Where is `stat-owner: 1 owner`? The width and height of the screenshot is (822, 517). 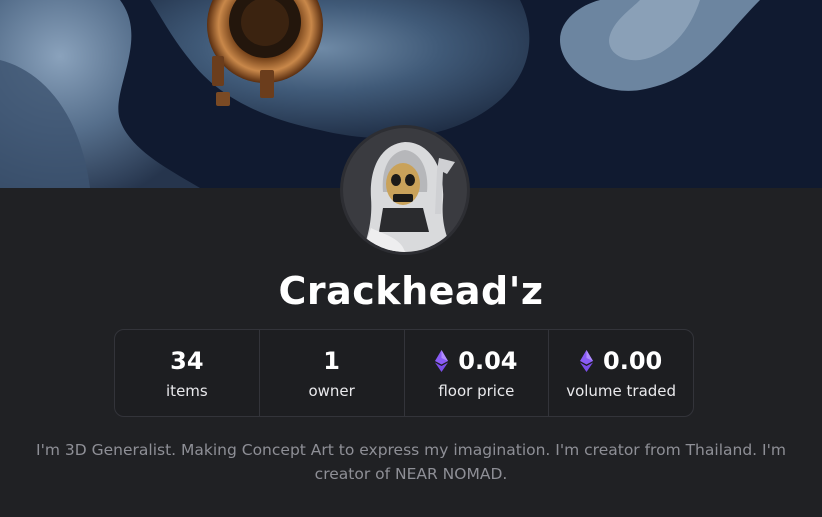 stat-owner: 1 owner is located at coordinates (332, 373).